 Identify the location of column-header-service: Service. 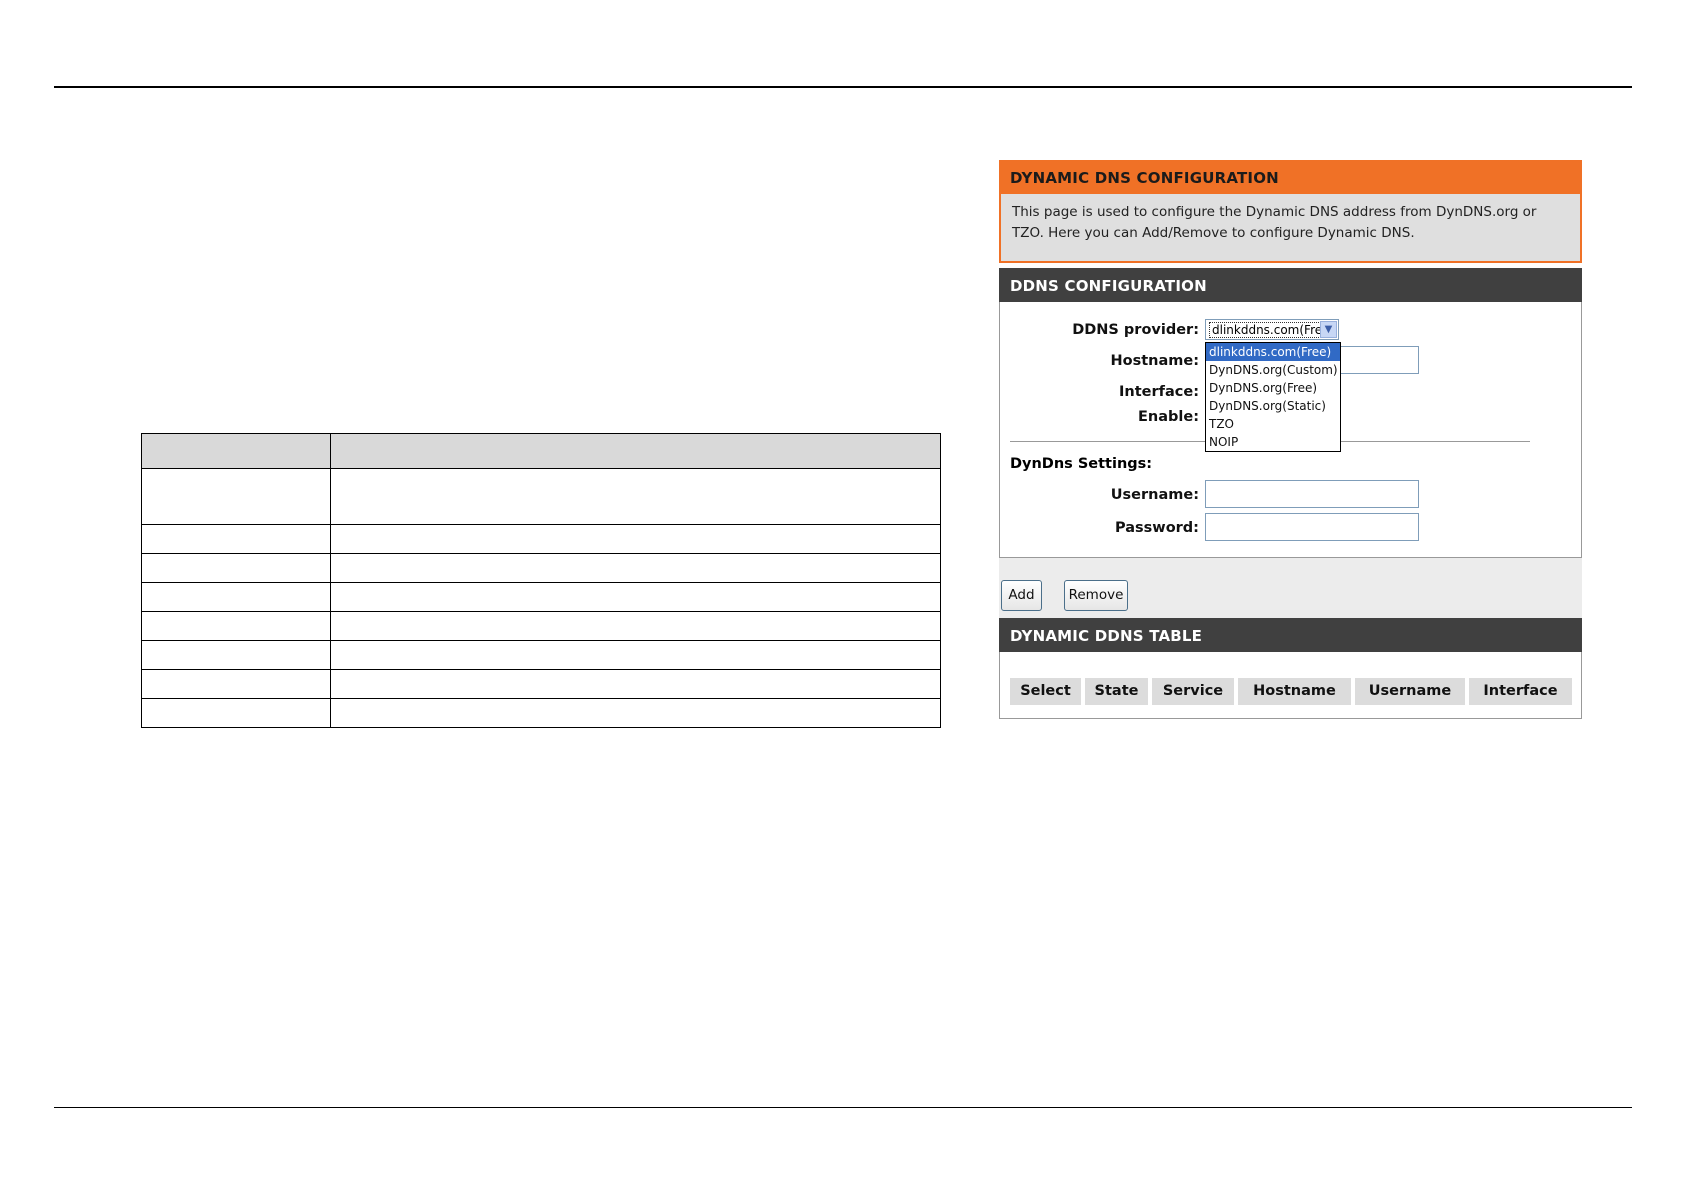
(1193, 691).